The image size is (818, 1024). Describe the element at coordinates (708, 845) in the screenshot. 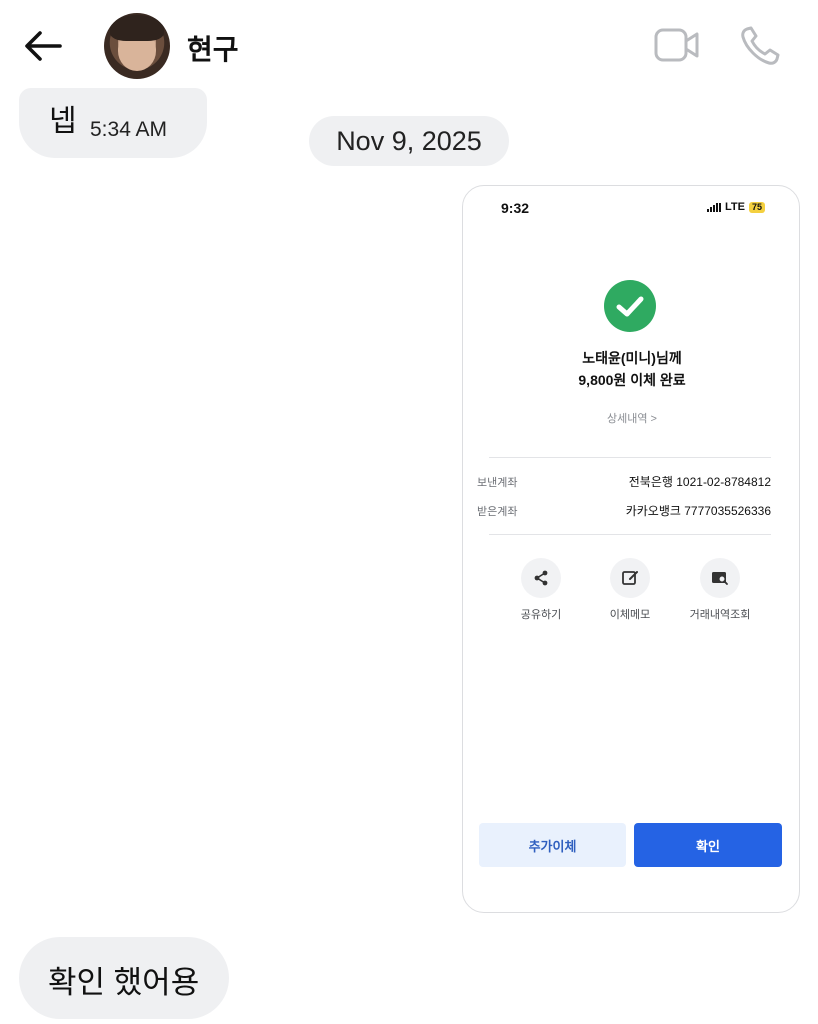

I see `confirm-button: 확인` at that location.